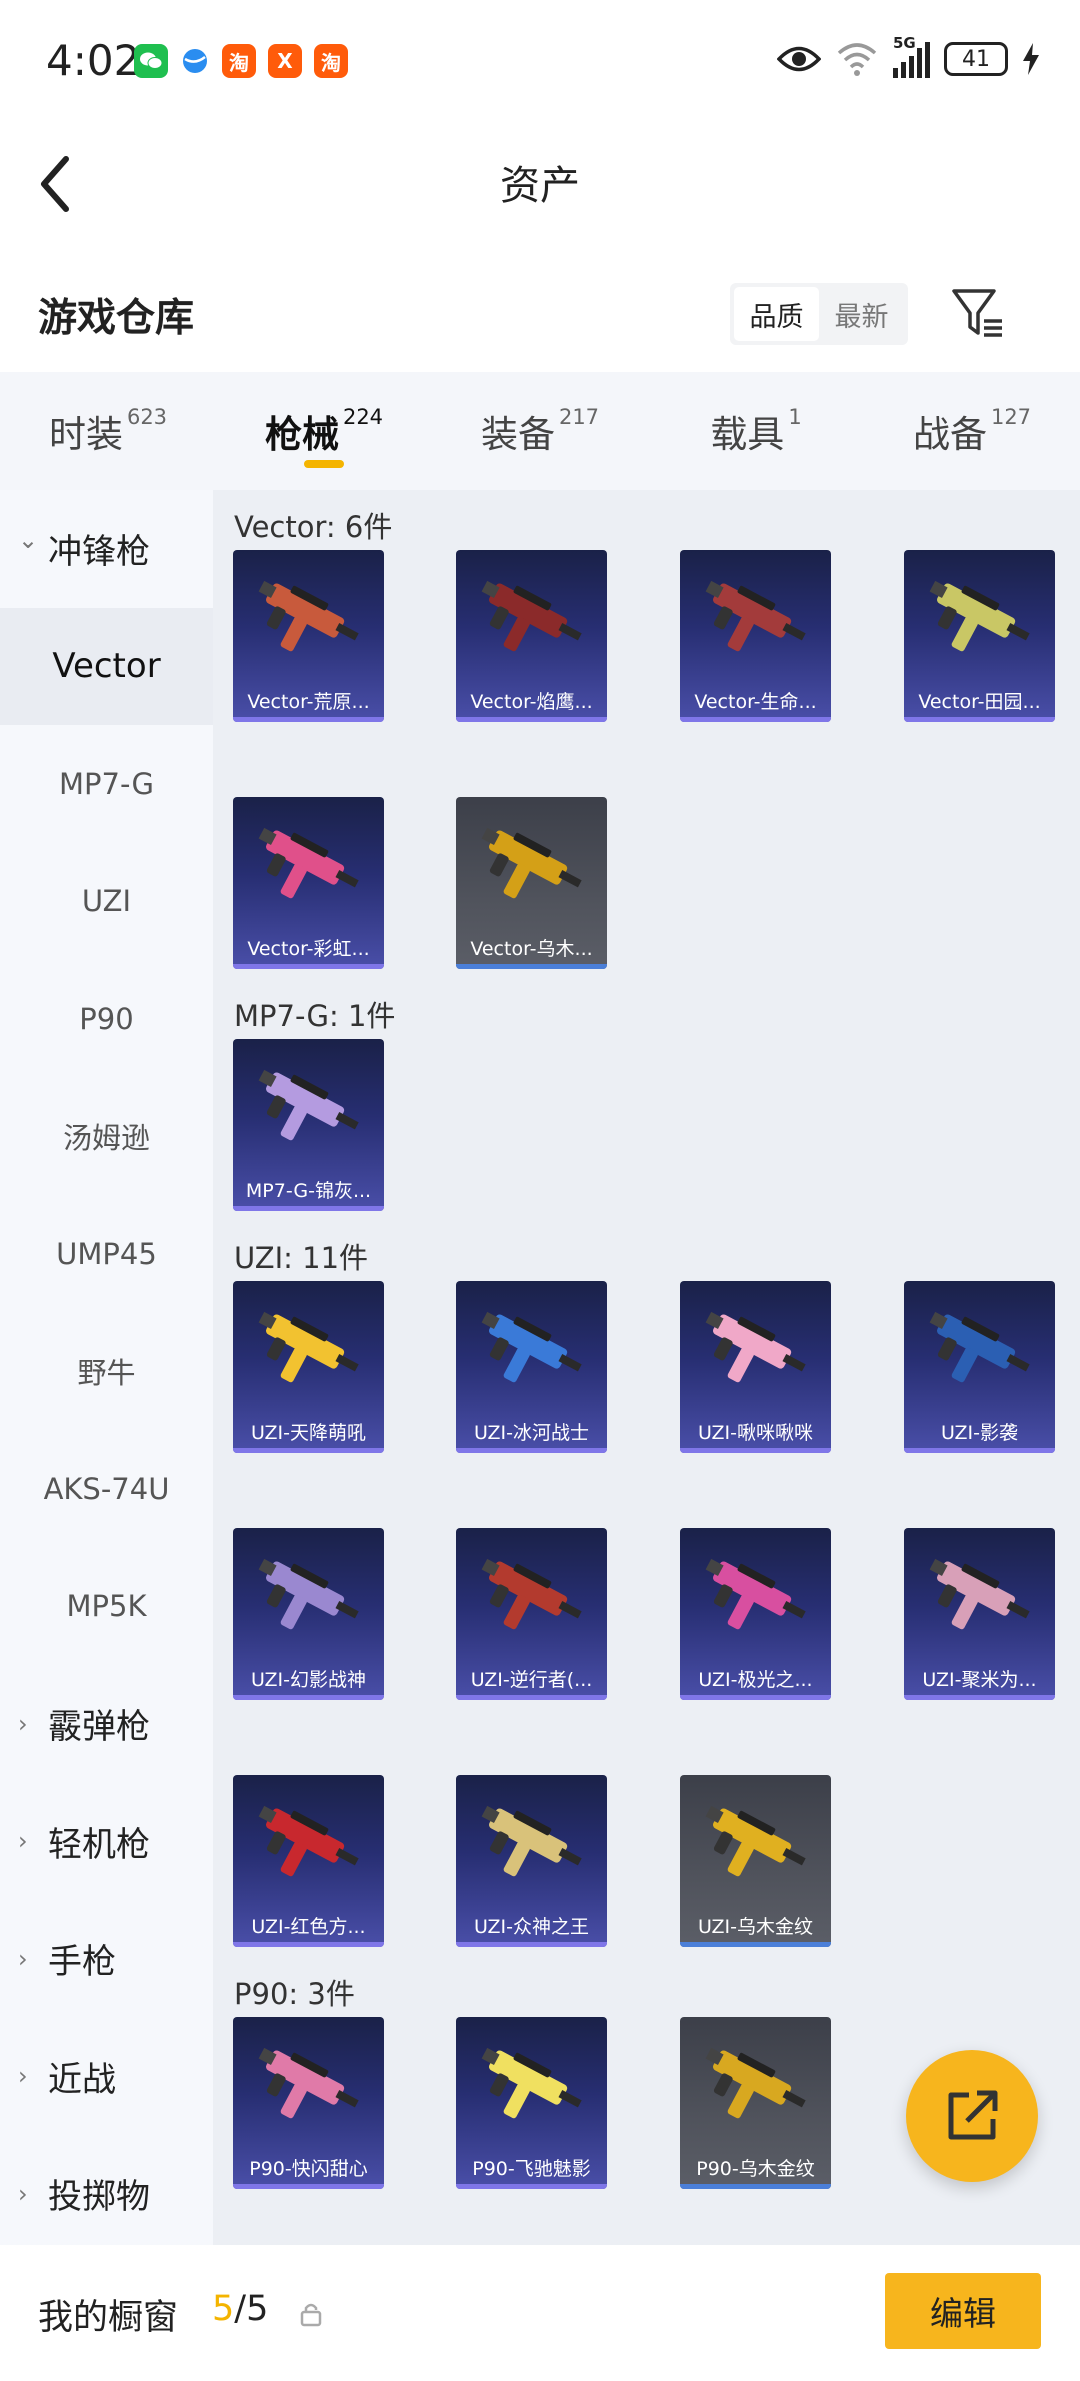  Describe the element at coordinates (540, 62) in the screenshot. I see `status-bar: 4:02 淘 X 淘 5G 41` at that location.